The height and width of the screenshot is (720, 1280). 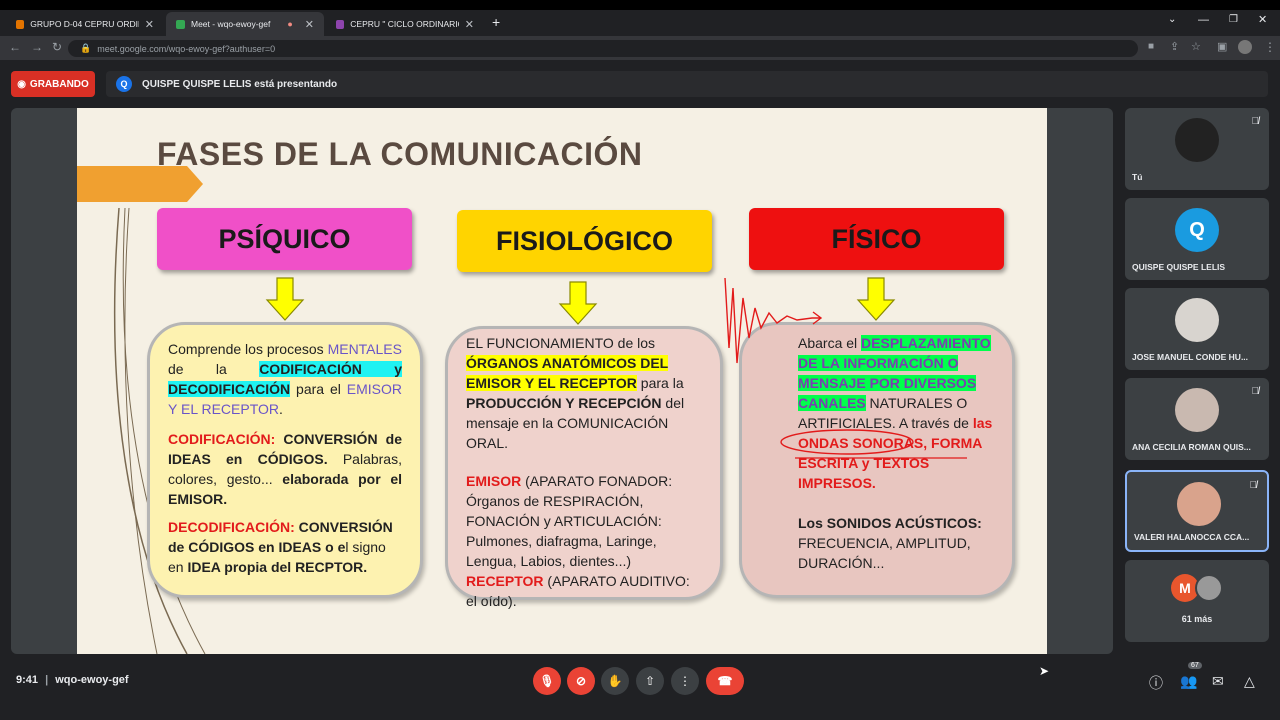 What do you see at coordinates (1203, 20) in the screenshot?
I see `minimize-icon: —` at bounding box center [1203, 20].